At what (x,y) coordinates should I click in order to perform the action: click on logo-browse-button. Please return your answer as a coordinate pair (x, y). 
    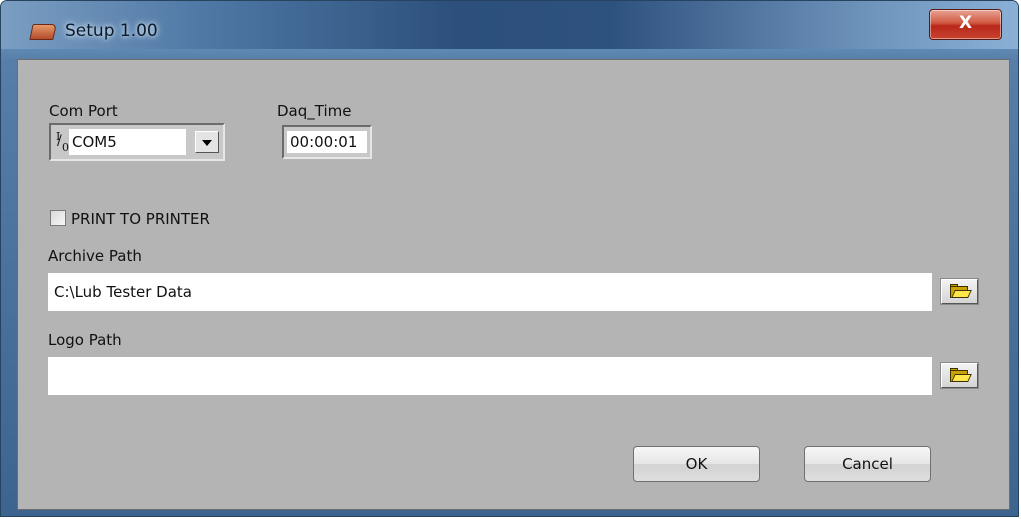
    Looking at the image, I should click on (959, 375).